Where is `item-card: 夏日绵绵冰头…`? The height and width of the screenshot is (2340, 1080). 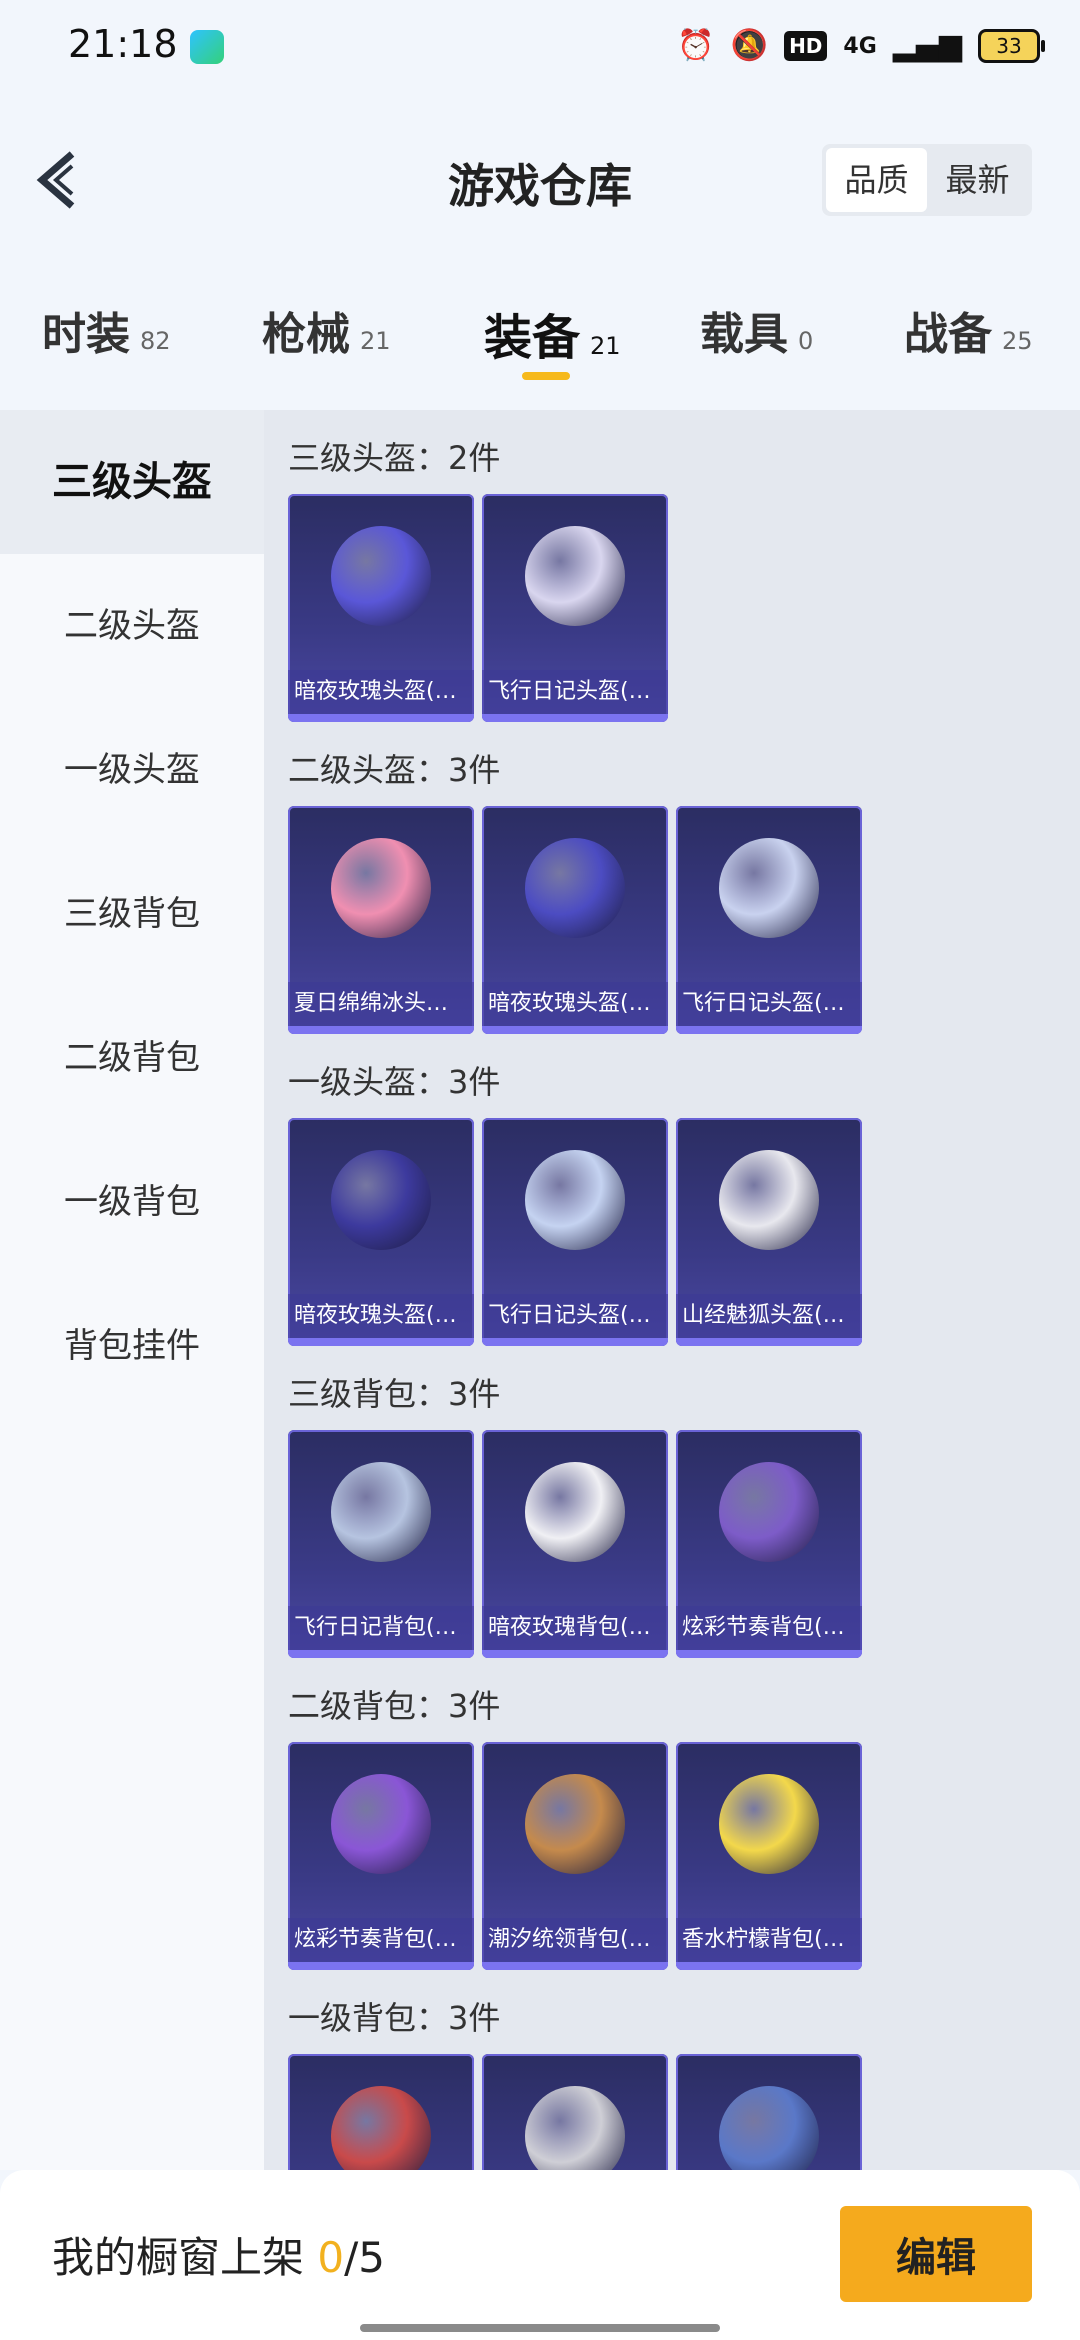
item-card: 夏日绵绵冰头… is located at coordinates (381, 920).